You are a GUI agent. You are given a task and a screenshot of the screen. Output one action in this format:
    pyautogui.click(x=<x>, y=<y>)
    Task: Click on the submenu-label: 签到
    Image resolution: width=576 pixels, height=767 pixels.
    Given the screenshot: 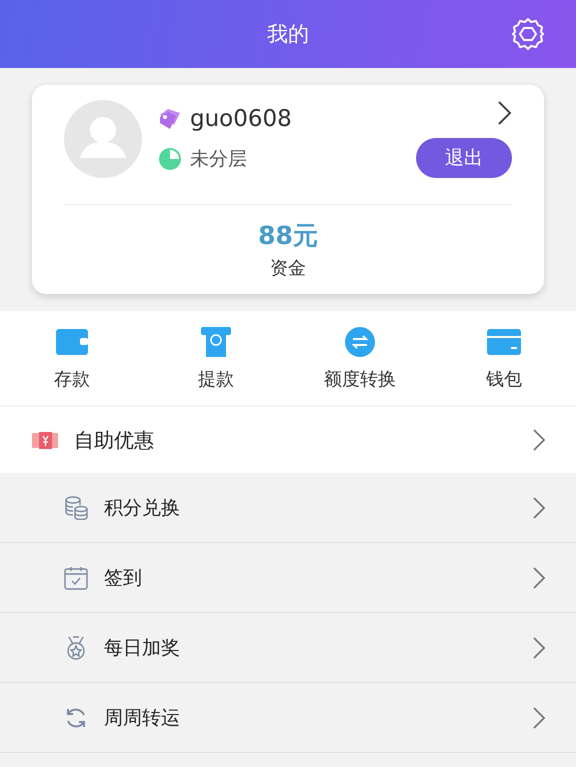 What is the action you would take?
    pyautogui.click(x=123, y=578)
    